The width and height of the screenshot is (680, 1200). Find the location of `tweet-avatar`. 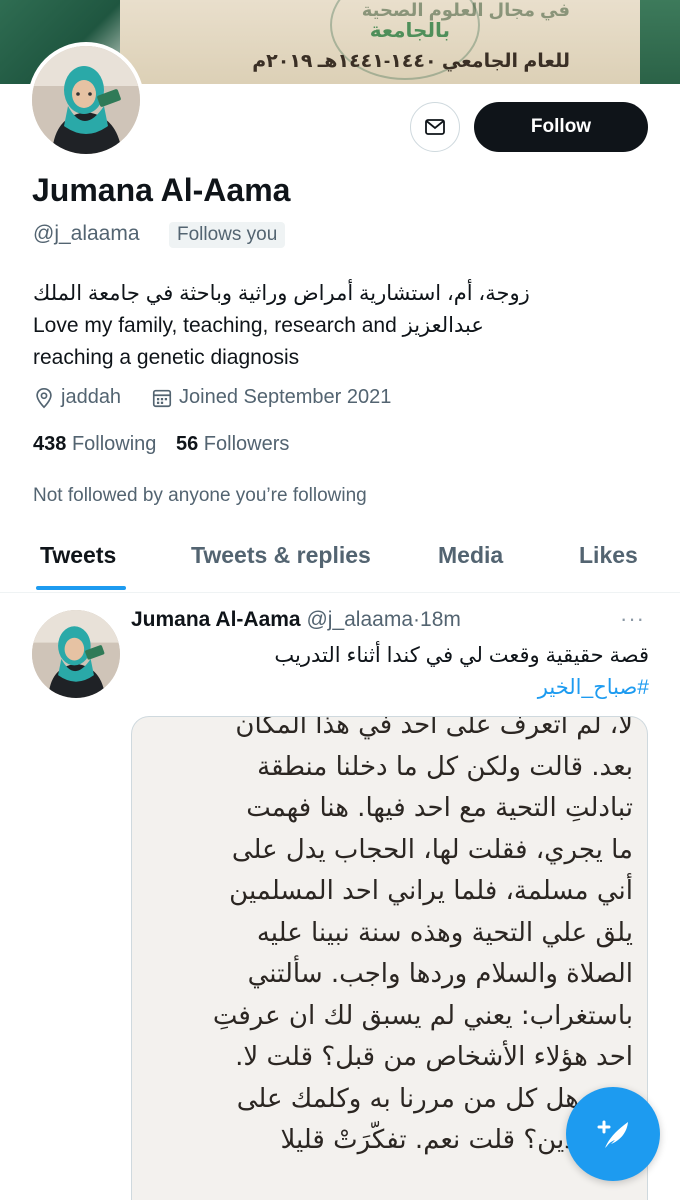

tweet-avatar is located at coordinates (76, 654).